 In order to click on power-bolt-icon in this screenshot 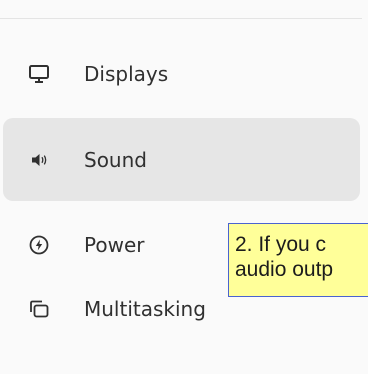, I will do `click(39, 244)`.